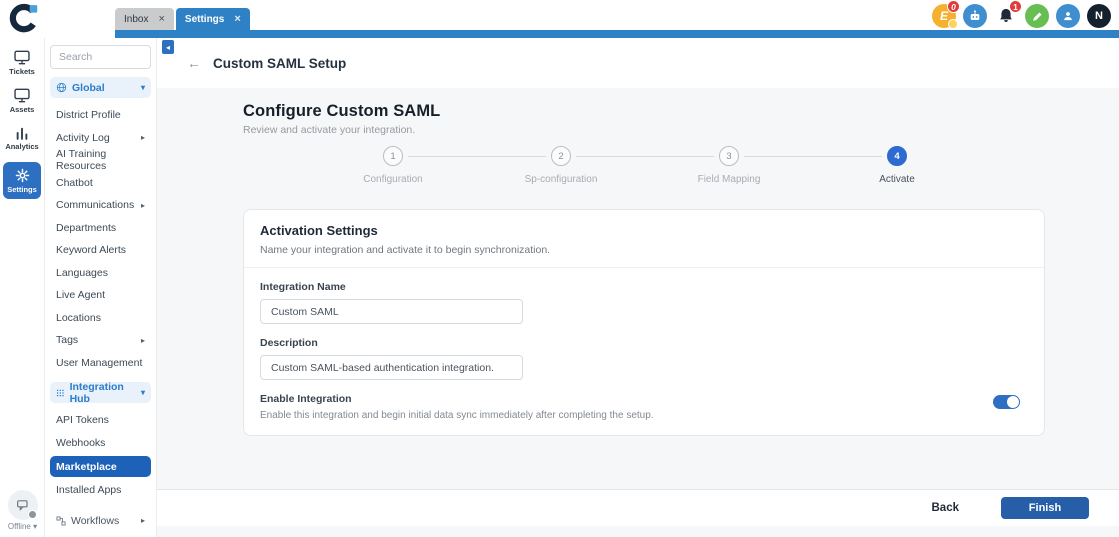 This screenshot has height=537, width=1119. I want to click on sidebar-item-communications: Communications ▸, so click(100, 205).